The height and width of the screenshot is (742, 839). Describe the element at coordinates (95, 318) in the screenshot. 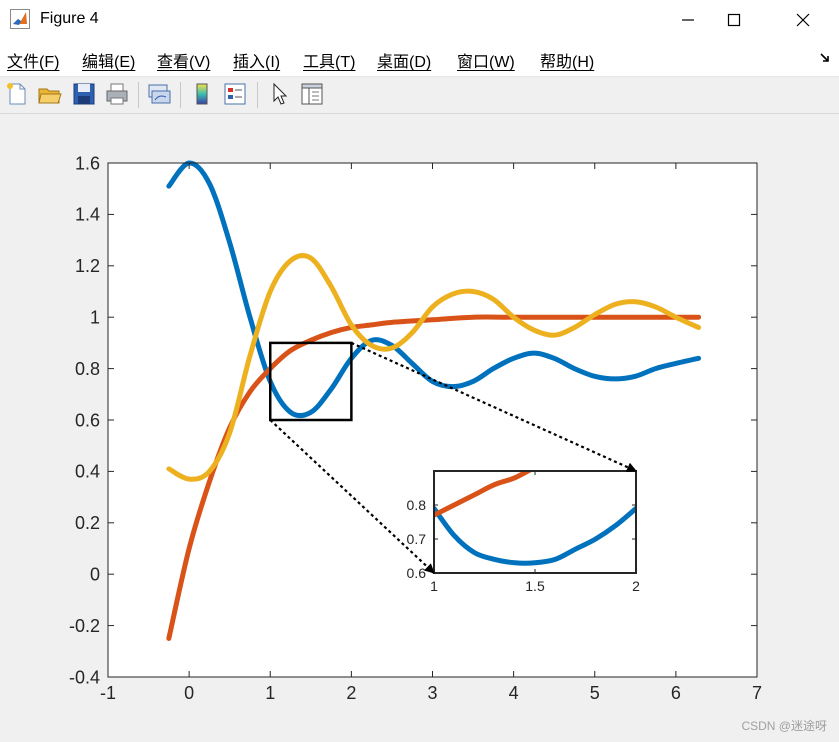

I see `main-y-tick-label: 1` at that location.